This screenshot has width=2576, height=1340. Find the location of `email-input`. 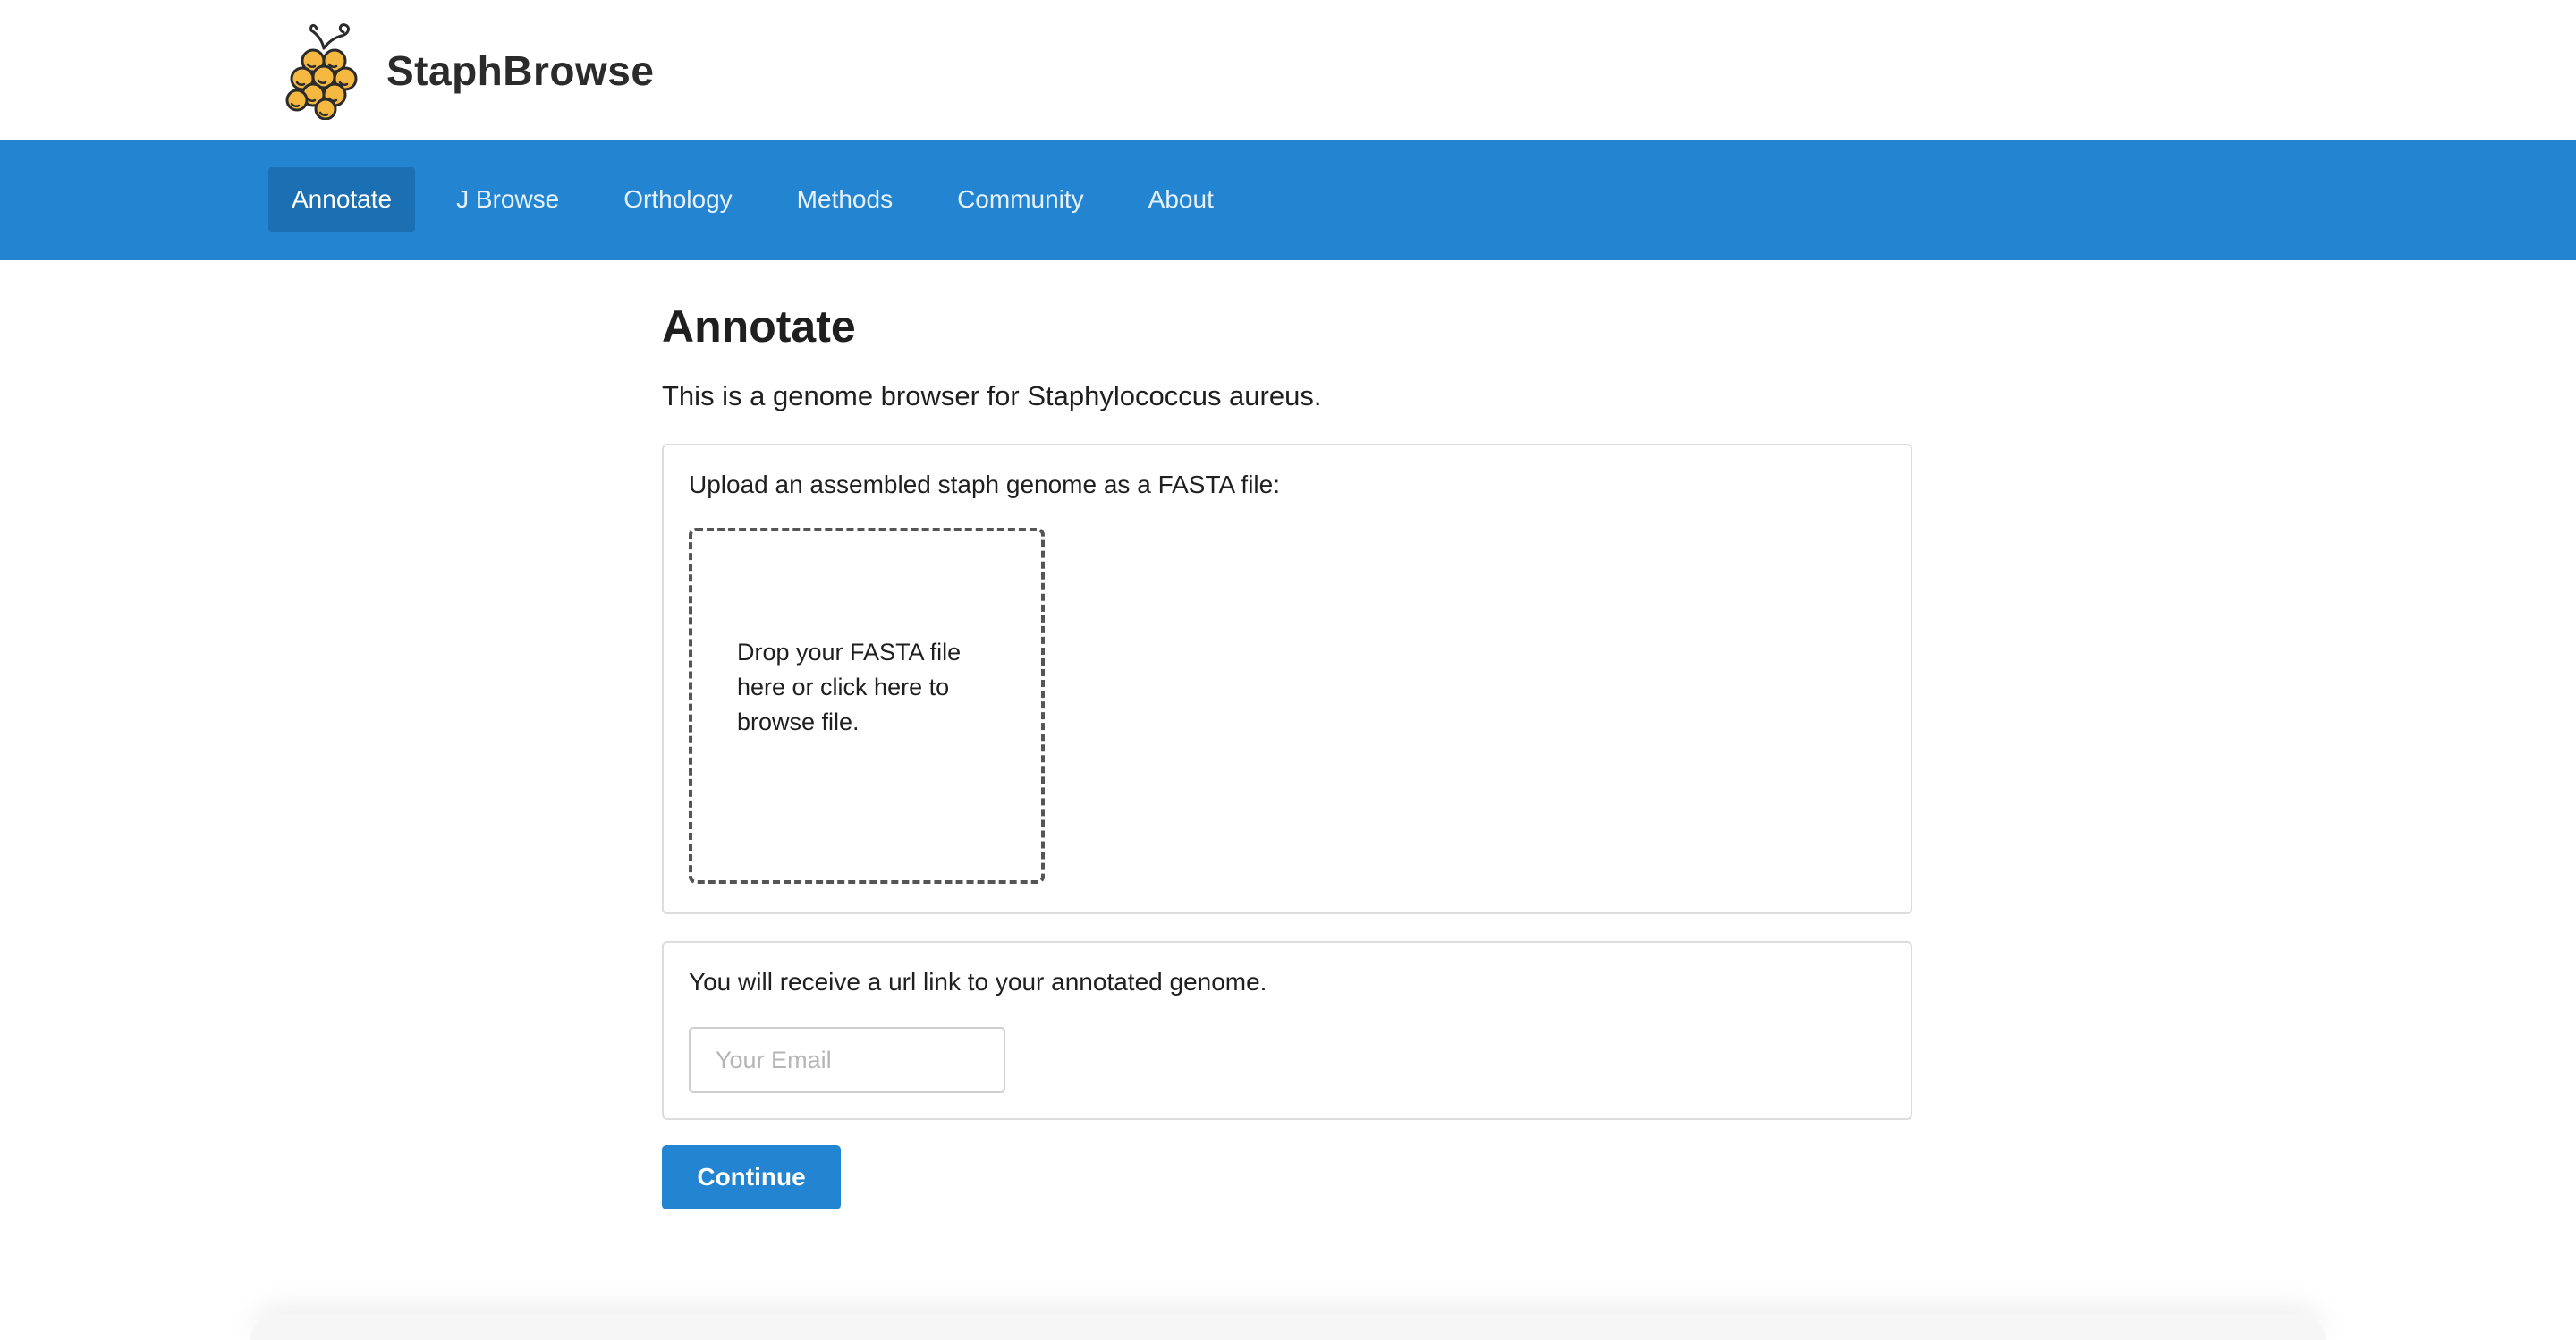

email-input is located at coordinates (847, 1060).